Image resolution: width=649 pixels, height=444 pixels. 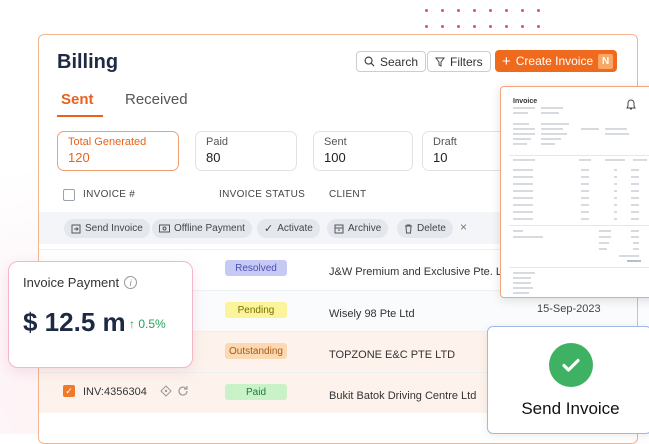 What do you see at coordinates (80, 282) in the screenshot?
I see `payment-label-row: Invoice Payment i` at bounding box center [80, 282].